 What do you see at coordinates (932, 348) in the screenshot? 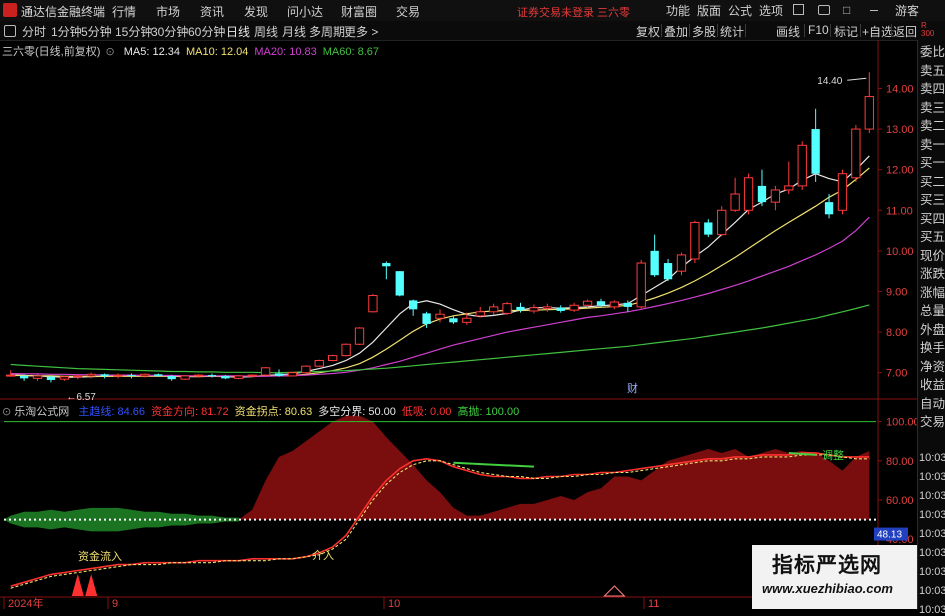
I see `quote-field-label: 换手` at bounding box center [932, 348].